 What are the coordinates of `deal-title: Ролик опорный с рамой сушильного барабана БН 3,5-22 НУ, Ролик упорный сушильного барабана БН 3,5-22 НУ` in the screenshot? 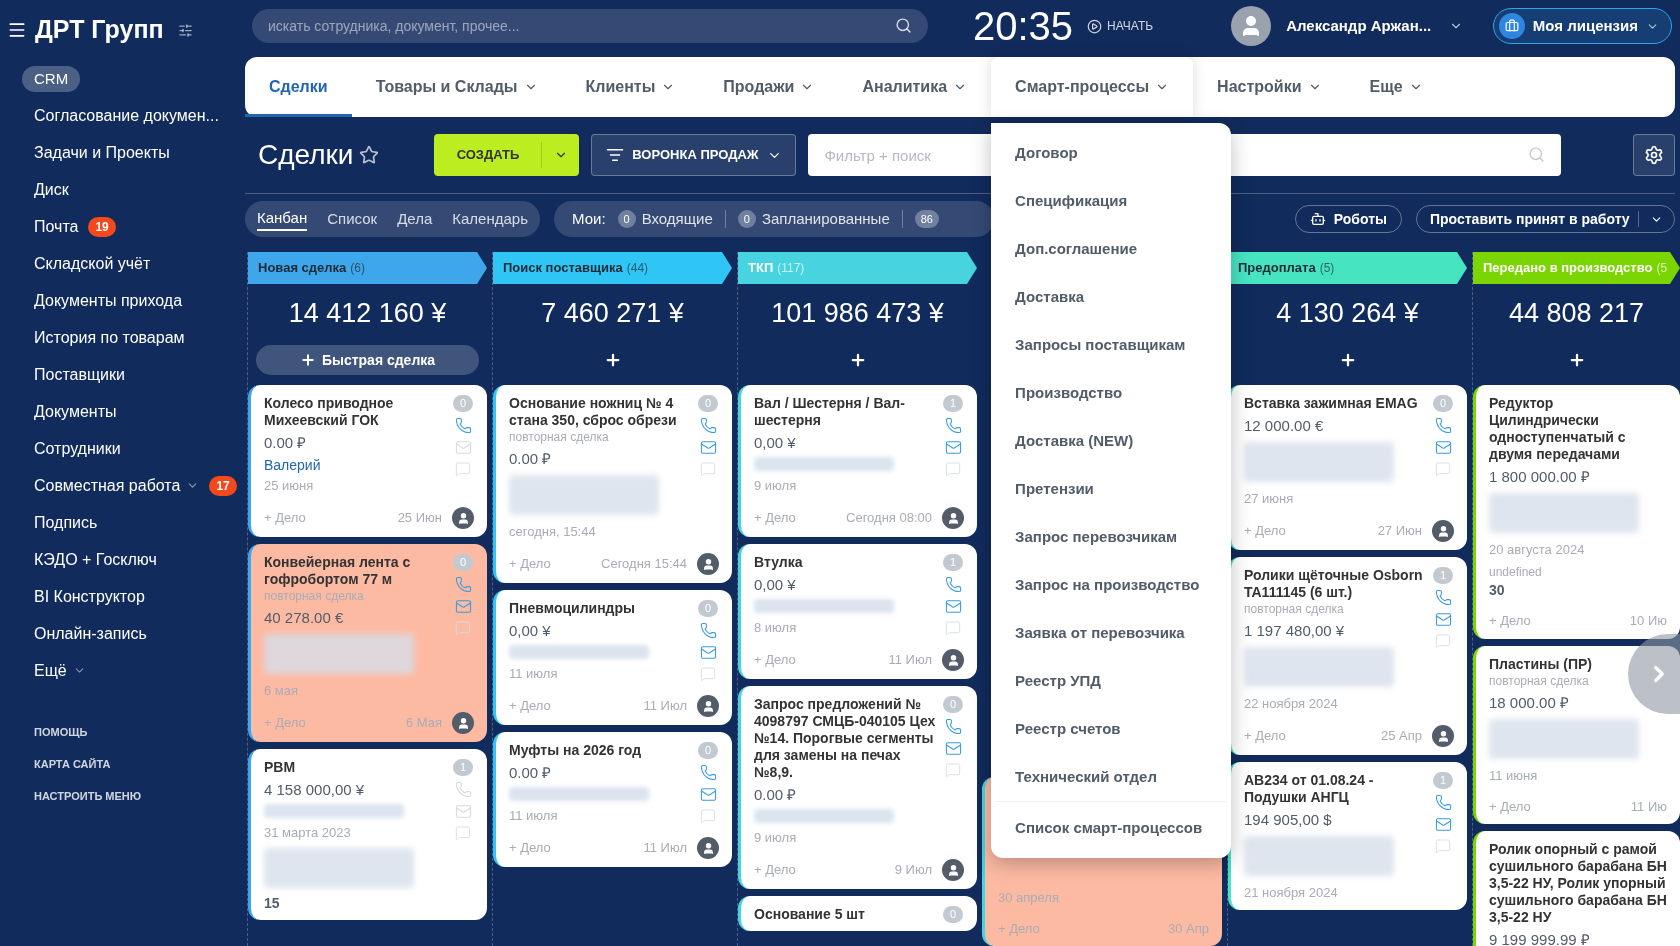 It's located at (1578, 883).